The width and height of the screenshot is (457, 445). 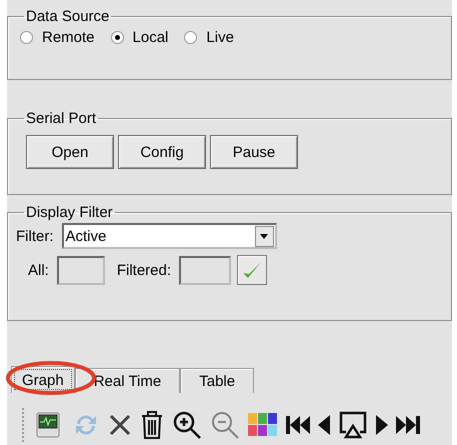 What do you see at coordinates (57, 37) in the screenshot?
I see `radio-option: Remote` at bounding box center [57, 37].